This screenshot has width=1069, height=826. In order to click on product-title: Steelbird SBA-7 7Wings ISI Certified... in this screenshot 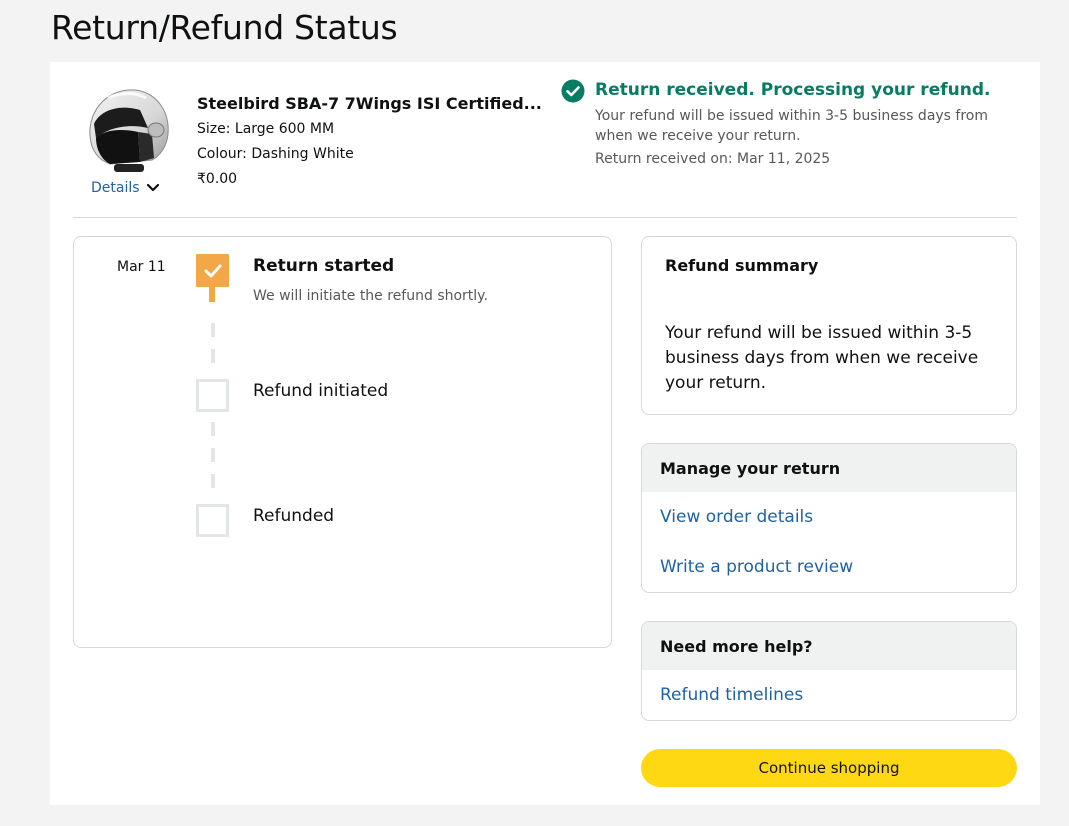, I will do `click(369, 103)`.